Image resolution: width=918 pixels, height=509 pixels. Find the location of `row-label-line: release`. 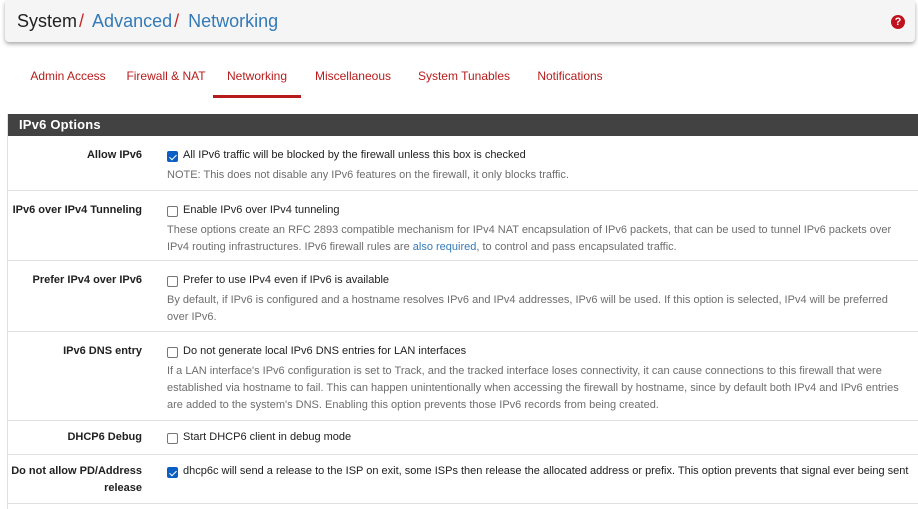

row-label-line: release is located at coordinates (123, 488).